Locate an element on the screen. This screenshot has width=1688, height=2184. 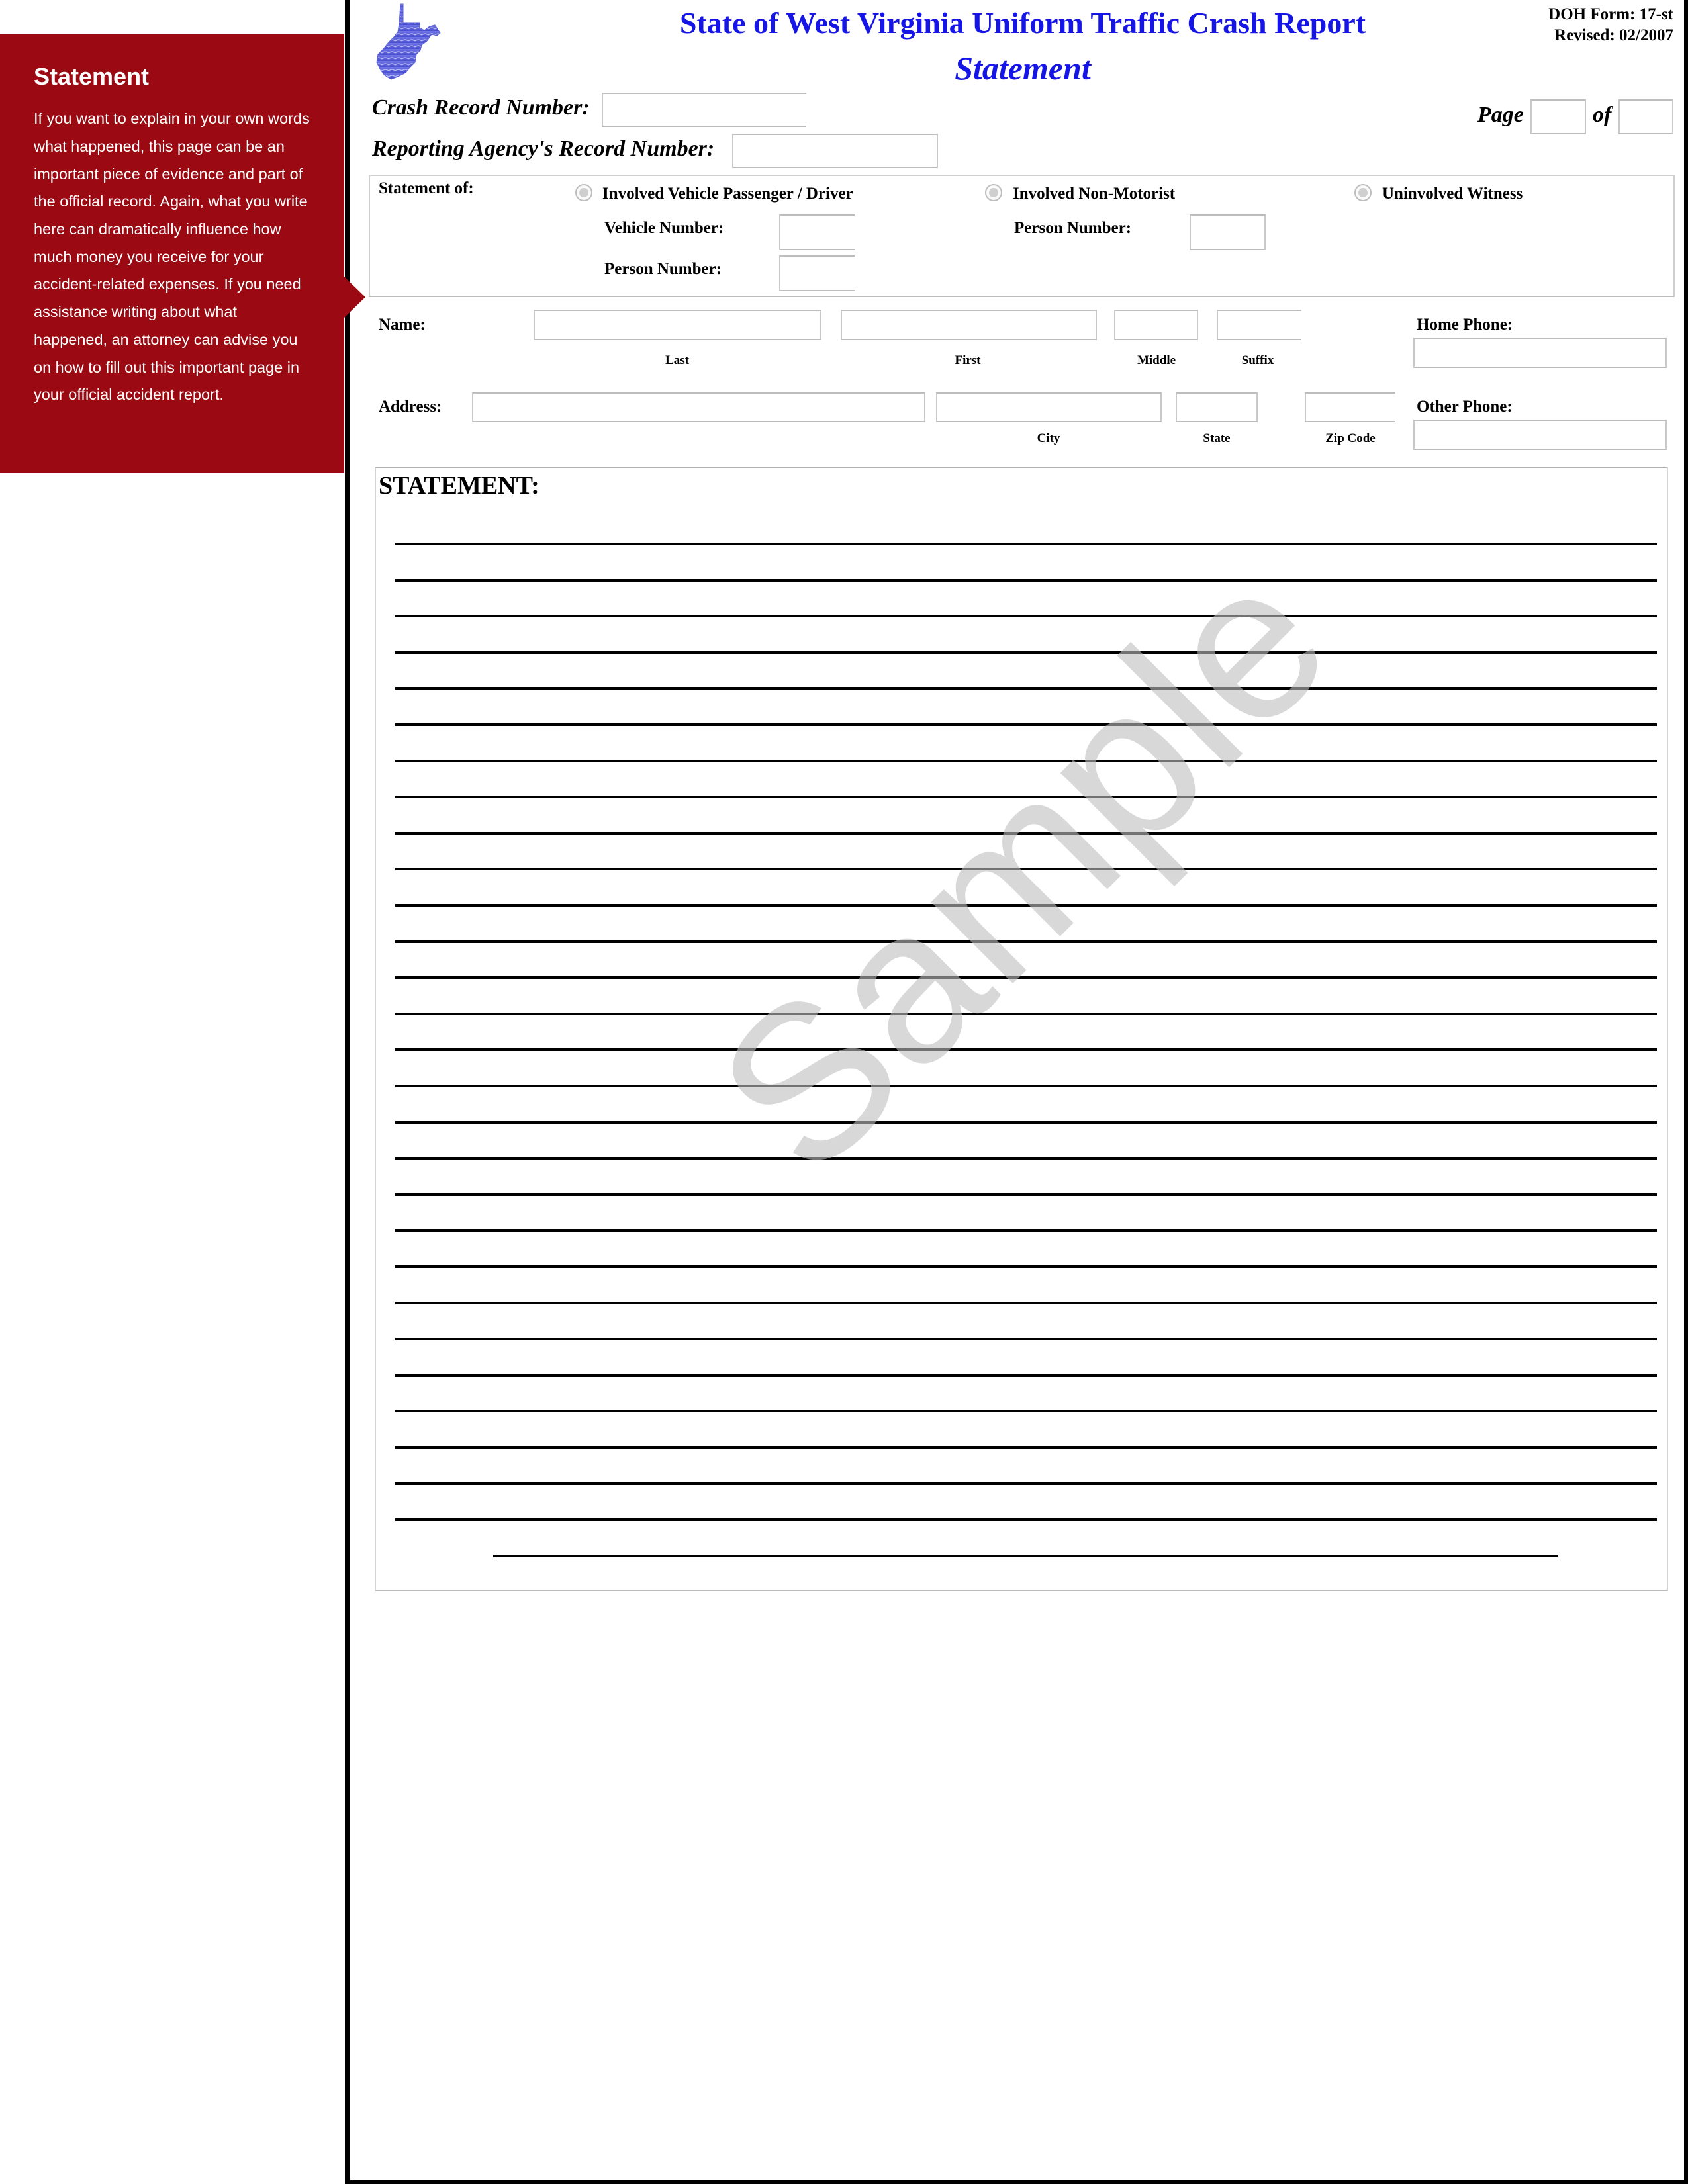
page-total-field is located at coordinates (1645, 116).